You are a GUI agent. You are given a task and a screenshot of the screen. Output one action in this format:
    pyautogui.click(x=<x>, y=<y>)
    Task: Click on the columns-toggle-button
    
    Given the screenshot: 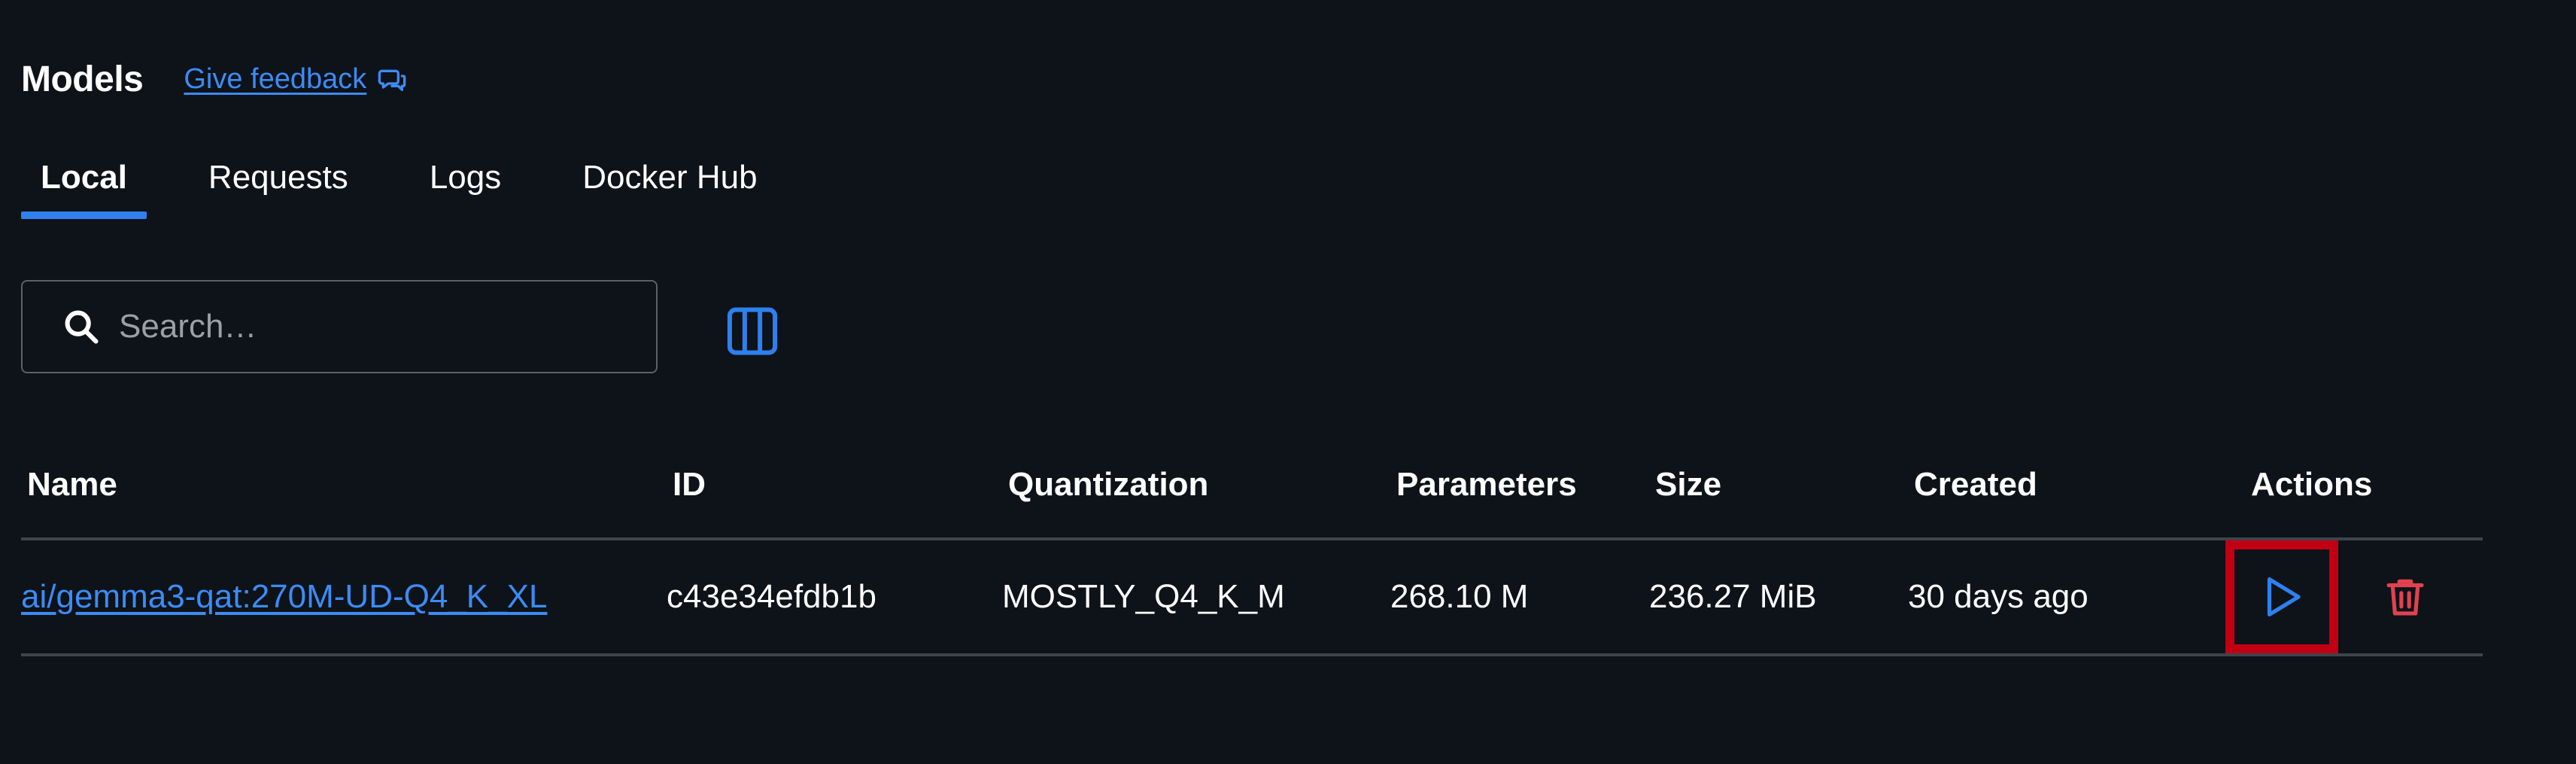 What is the action you would take?
    pyautogui.click(x=753, y=331)
    